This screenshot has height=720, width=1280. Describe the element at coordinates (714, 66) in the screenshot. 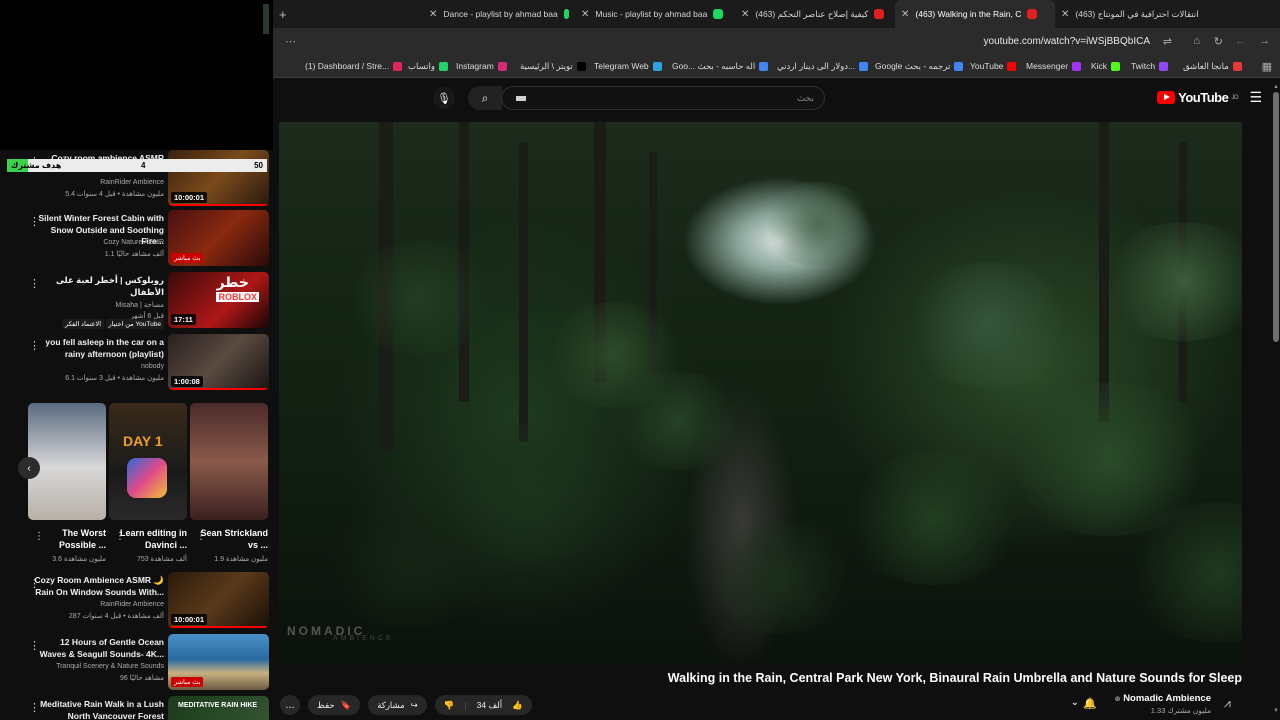

I see `bookmark-label: Goo... اله حاسبه - بحث` at that location.